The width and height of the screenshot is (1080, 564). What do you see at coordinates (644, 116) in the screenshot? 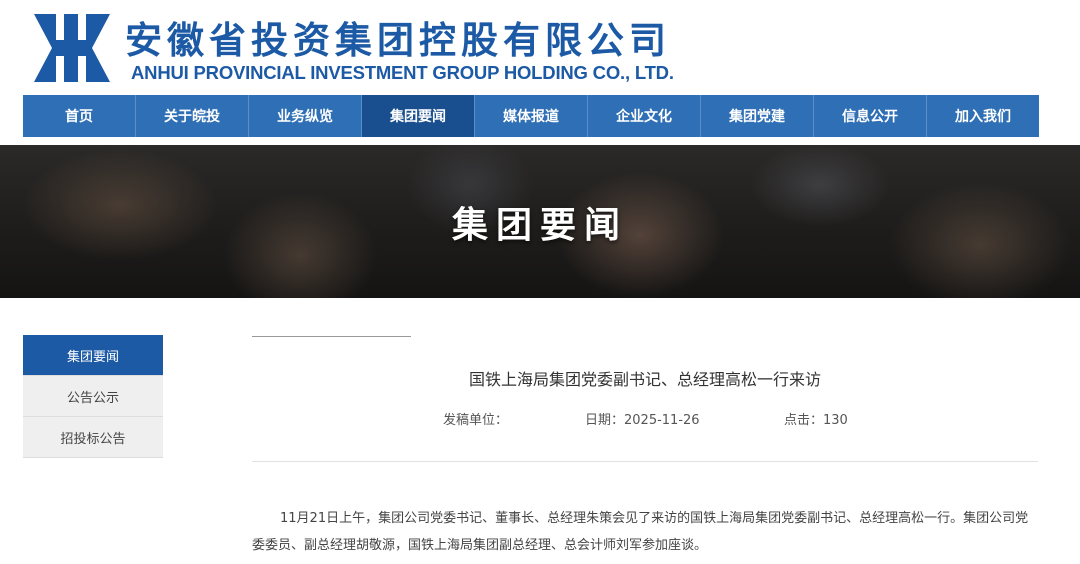
I see `nav-culture: 企业文化` at bounding box center [644, 116].